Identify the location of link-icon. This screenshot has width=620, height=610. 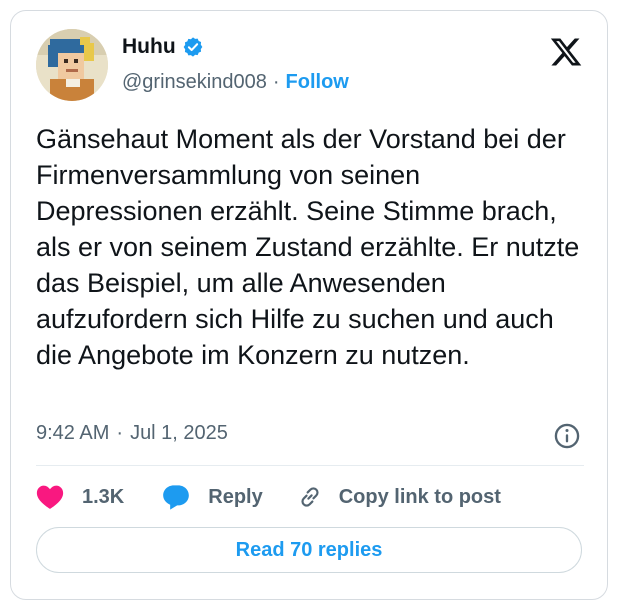
(310, 497).